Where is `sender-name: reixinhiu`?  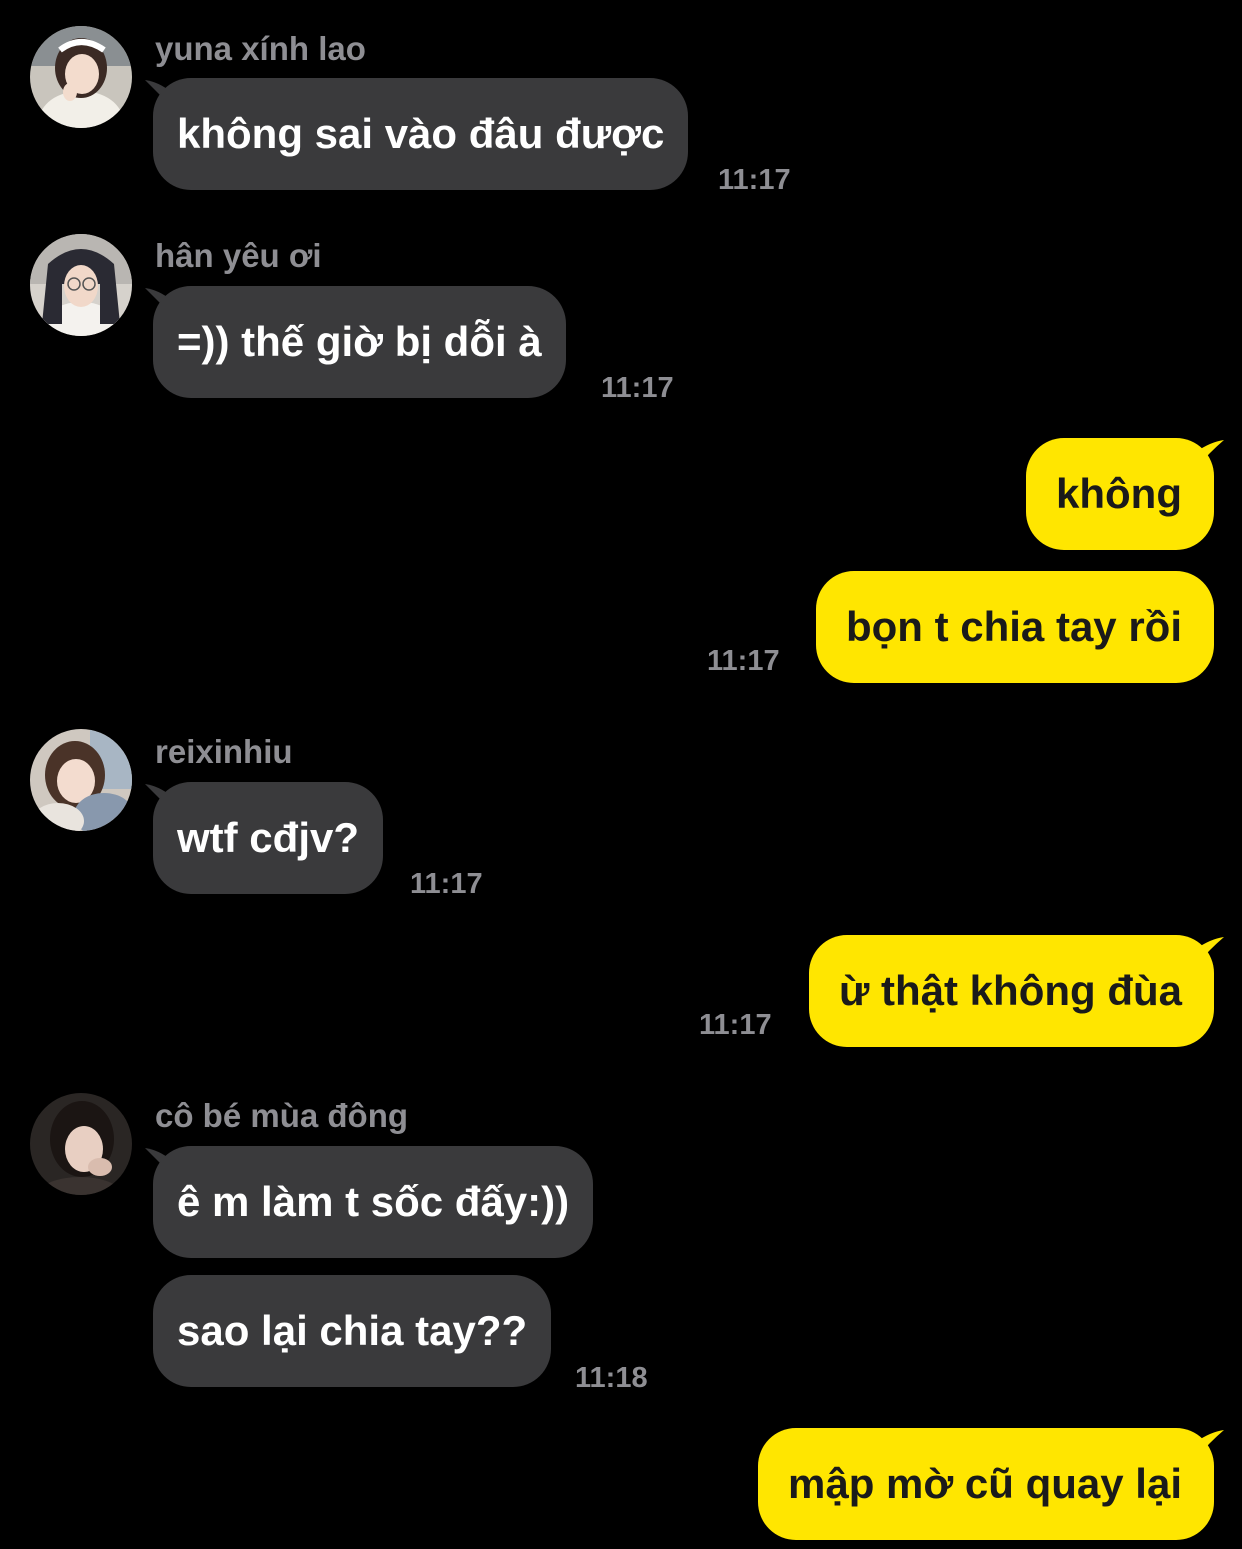 sender-name: reixinhiu is located at coordinates (224, 751).